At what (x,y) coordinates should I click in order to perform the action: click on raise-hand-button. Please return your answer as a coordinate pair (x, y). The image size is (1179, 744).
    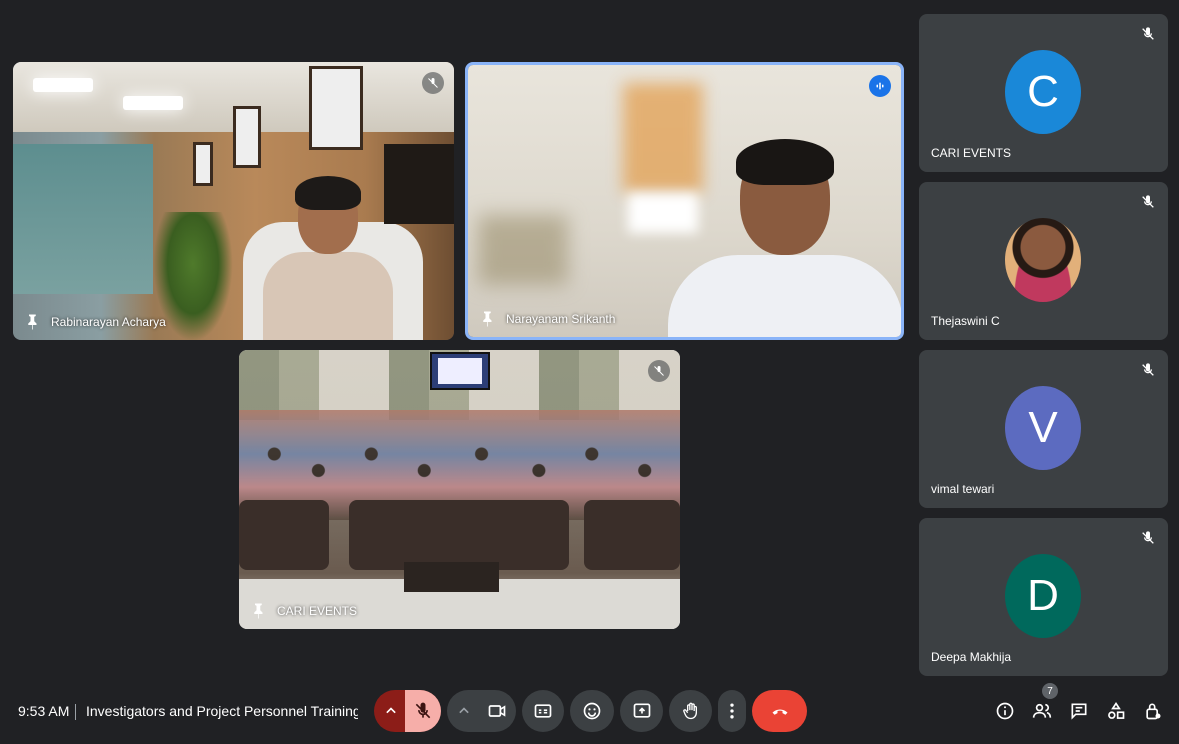
    Looking at the image, I should click on (690, 711).